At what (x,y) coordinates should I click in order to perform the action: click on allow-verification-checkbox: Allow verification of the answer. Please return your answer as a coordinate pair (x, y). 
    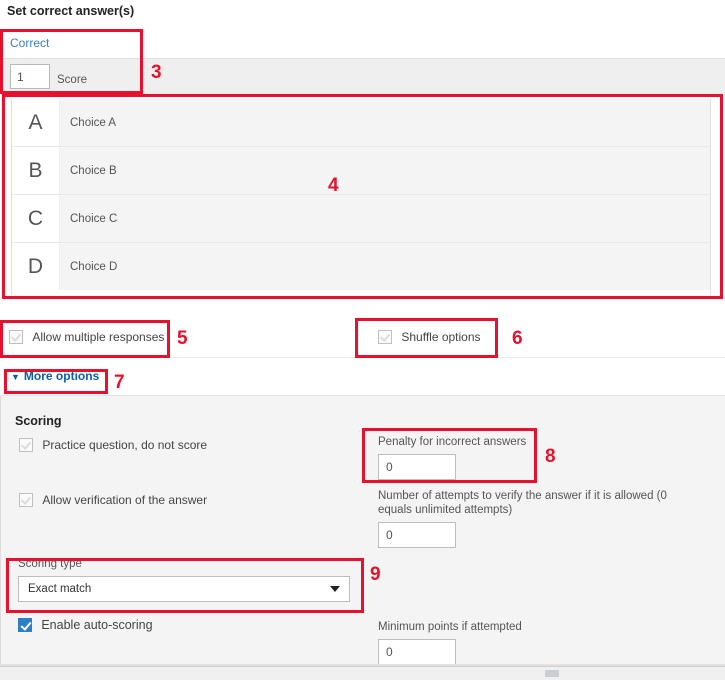
    Looking at the image, I should click on (113, 499).